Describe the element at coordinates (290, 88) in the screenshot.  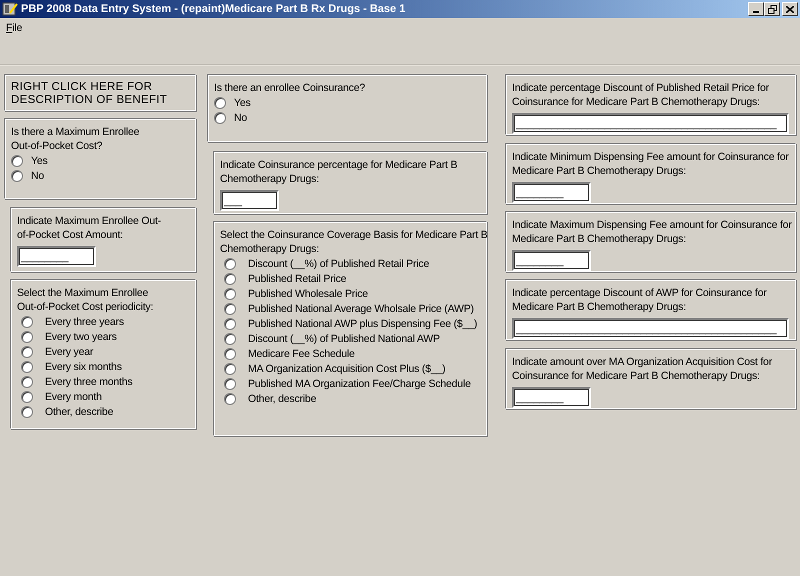
I see `question-label: Is there an enrollee Coinsurance?` at that location.